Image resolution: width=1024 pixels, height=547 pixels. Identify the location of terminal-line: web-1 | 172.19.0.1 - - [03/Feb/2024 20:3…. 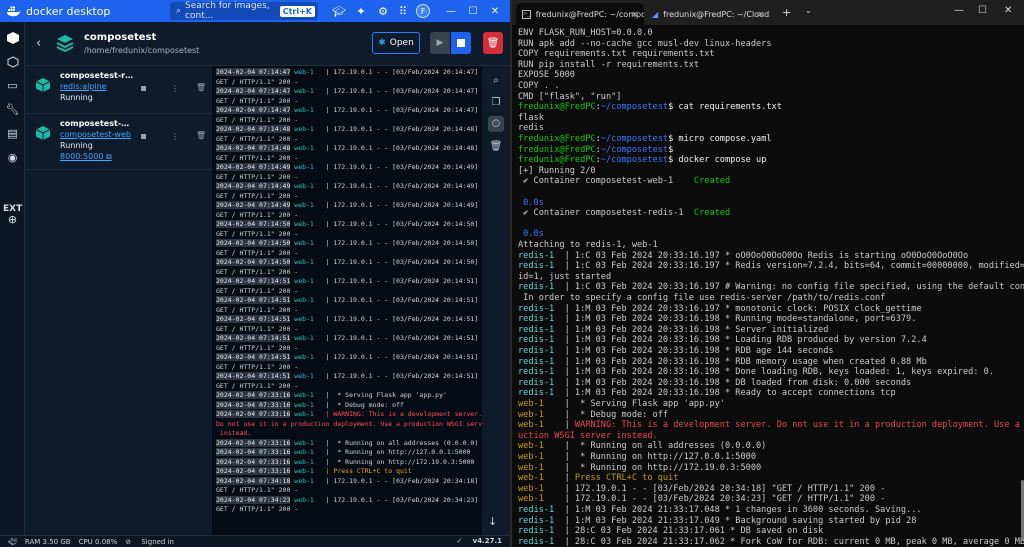
(701, 499).